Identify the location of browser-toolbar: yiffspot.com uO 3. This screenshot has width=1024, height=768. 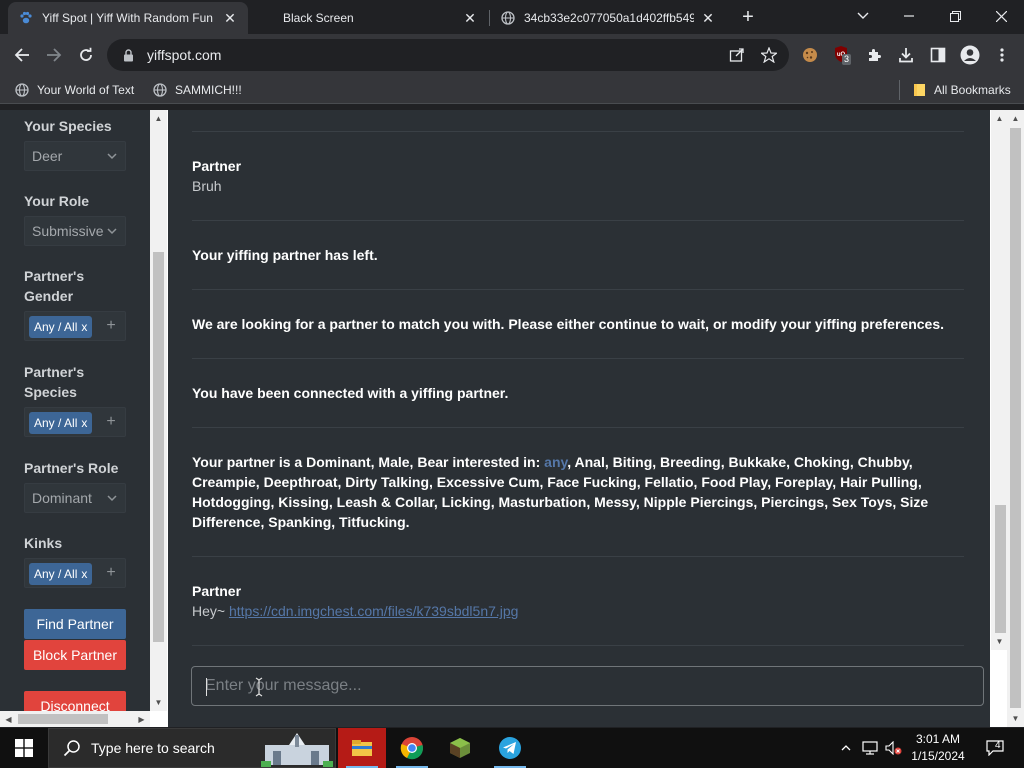
(512, 55).